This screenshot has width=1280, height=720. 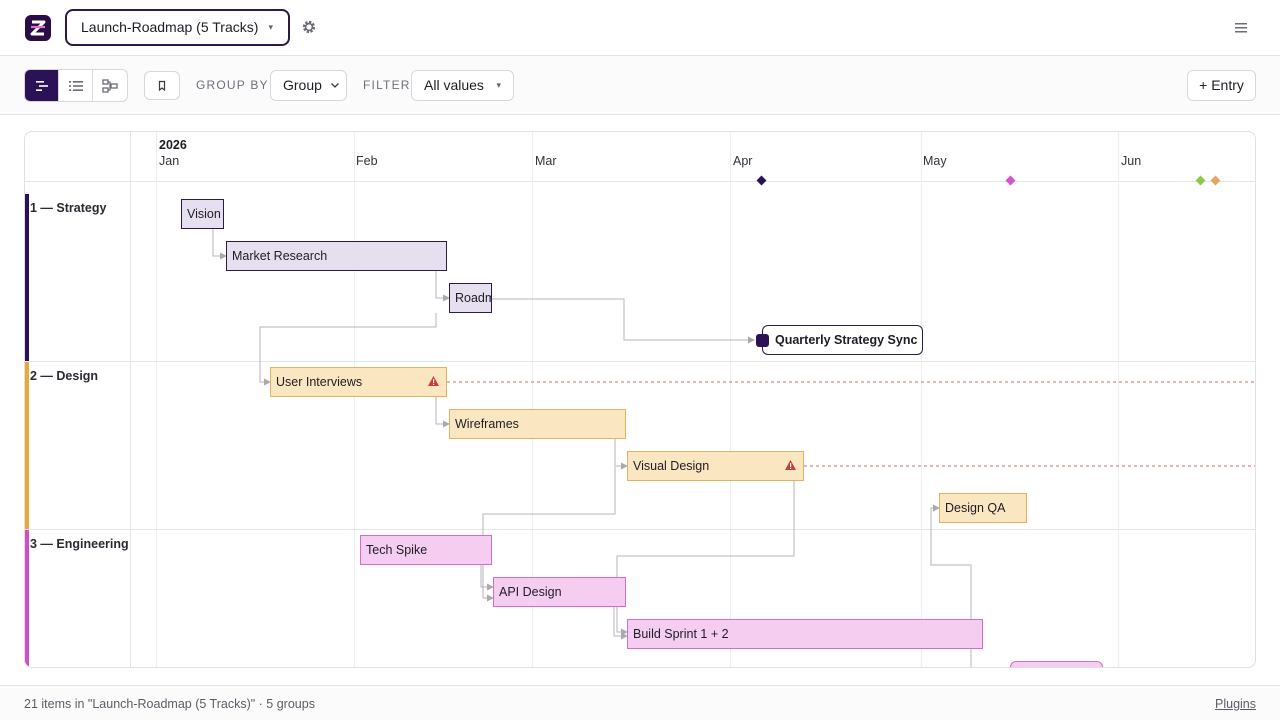 I want to click on view-switcher, so click(x=76, y=85).